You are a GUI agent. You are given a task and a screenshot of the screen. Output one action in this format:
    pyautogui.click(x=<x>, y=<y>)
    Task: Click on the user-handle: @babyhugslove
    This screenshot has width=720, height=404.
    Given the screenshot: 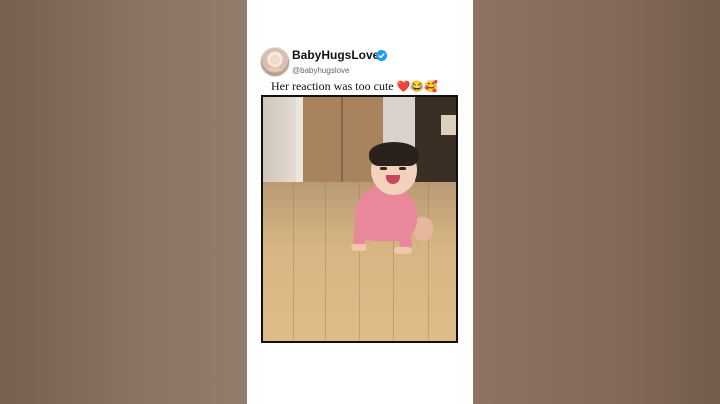 What is the action you would take?
    pyautogui.click(x=321, y=70)
    